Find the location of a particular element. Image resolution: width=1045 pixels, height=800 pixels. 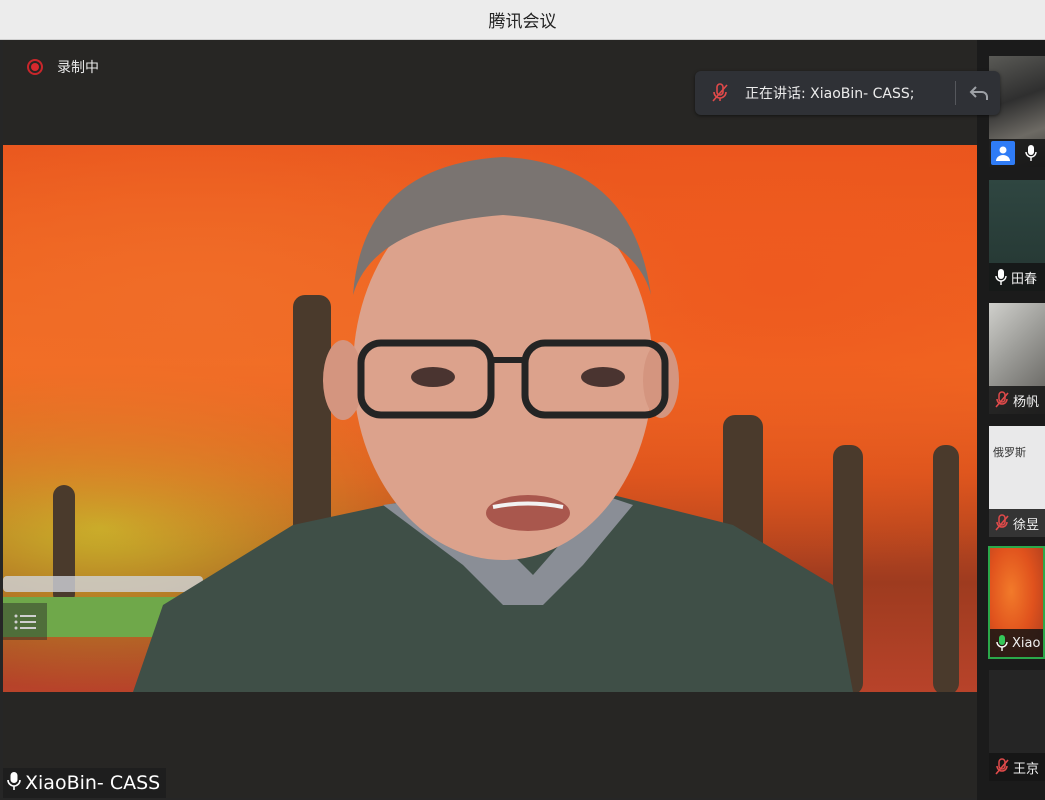

participant-label: Xiao is located at coordinates (1016, 643).